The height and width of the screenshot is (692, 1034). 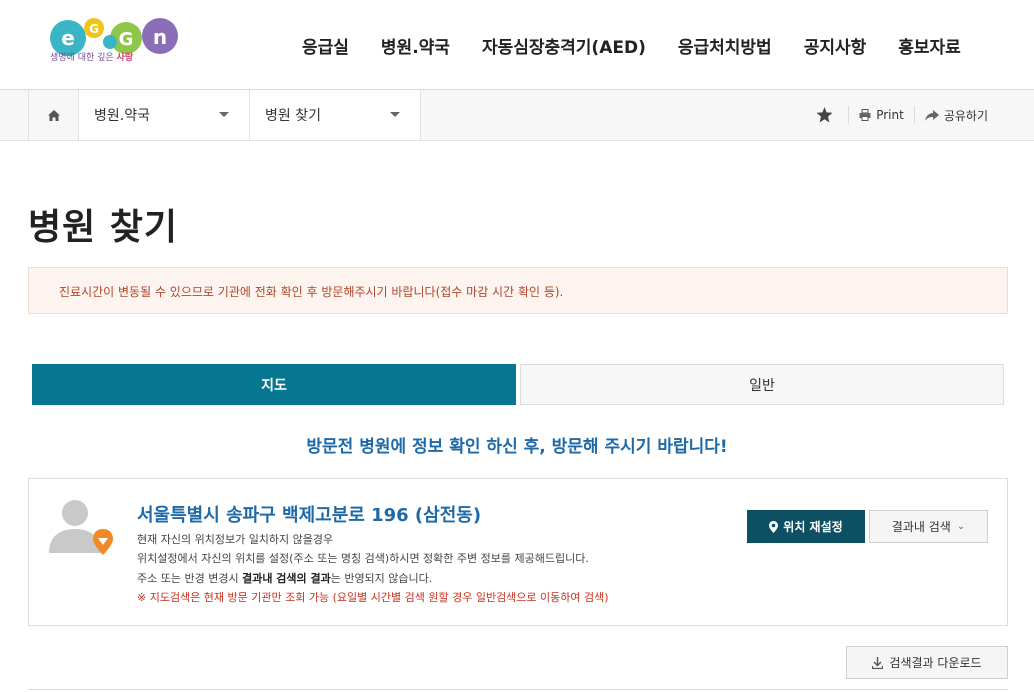 What do you see at coordinates (293, 116) in the screenshot?
I see `breadcrumb-level2-label: 병원 찾기` at bounding box center [293, 116].